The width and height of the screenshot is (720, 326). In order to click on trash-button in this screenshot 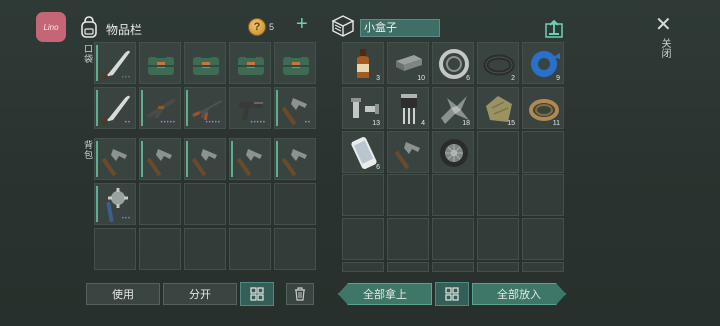, I will do `click(300, 294)`.